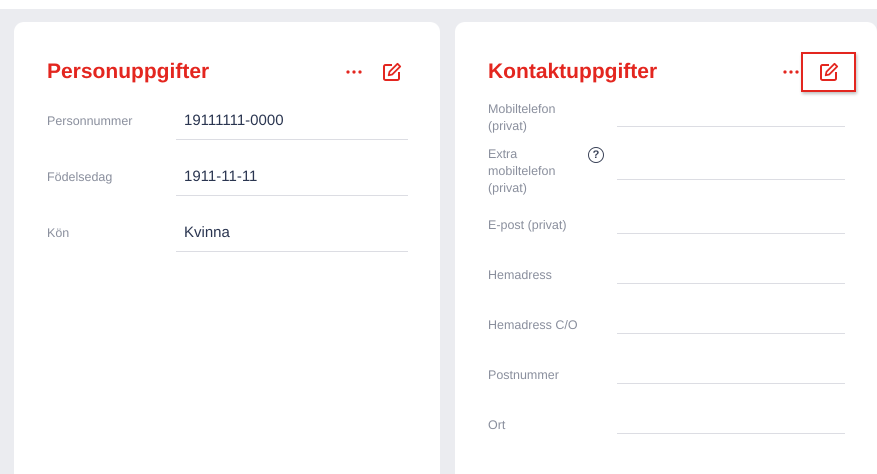 Image resolution: width=877 pixels, height=474 pixels. I want to click on field-label: Hemadress C/O, so click(533, 325).